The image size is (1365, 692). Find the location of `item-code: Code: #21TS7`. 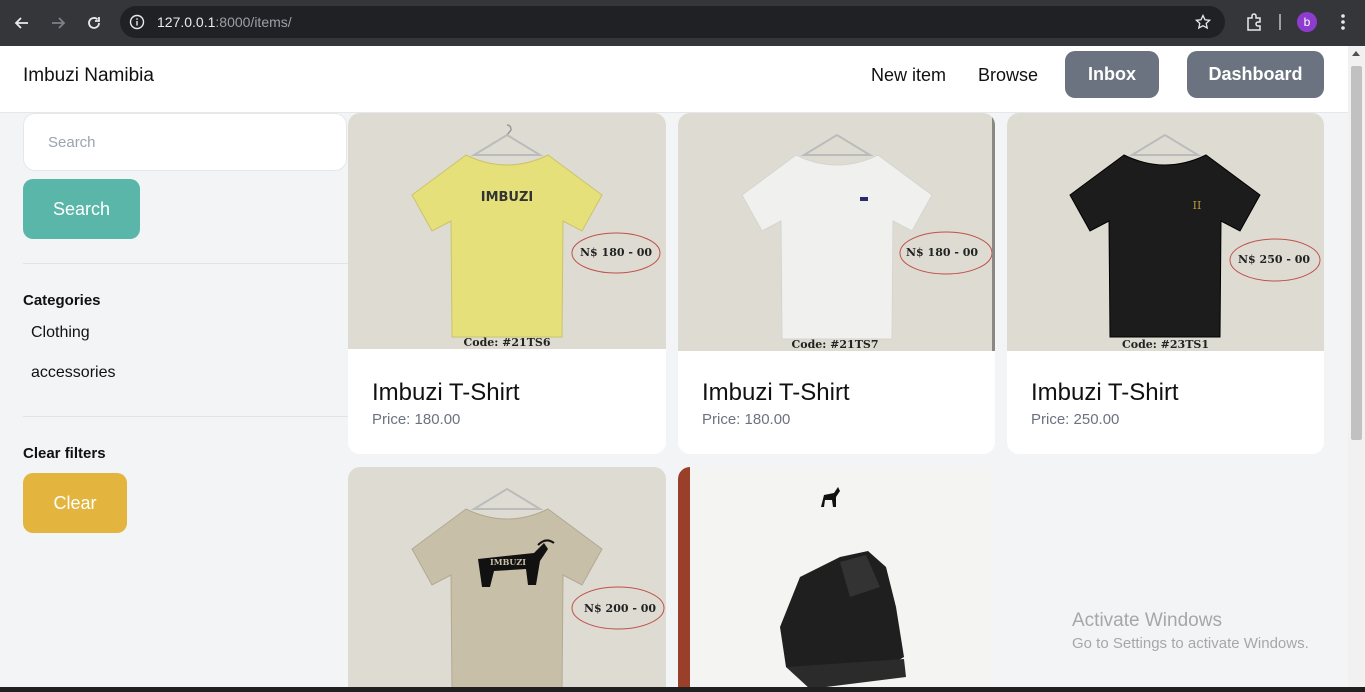

item-code: Code: #21TS7 is located at coordinates (835, 344).